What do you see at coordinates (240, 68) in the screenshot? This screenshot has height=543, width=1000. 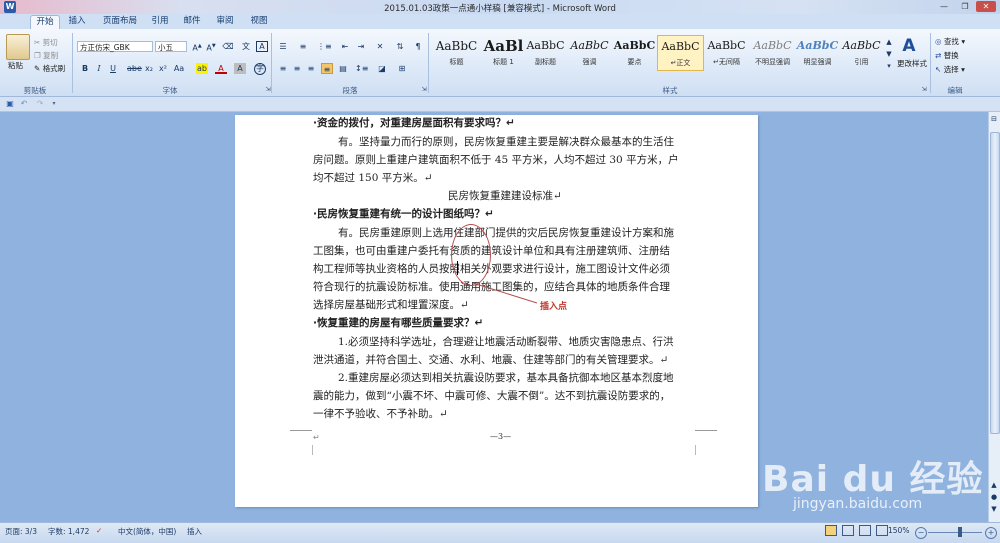 I see `char-shading-icon: A` at bounding box center [240, 68].